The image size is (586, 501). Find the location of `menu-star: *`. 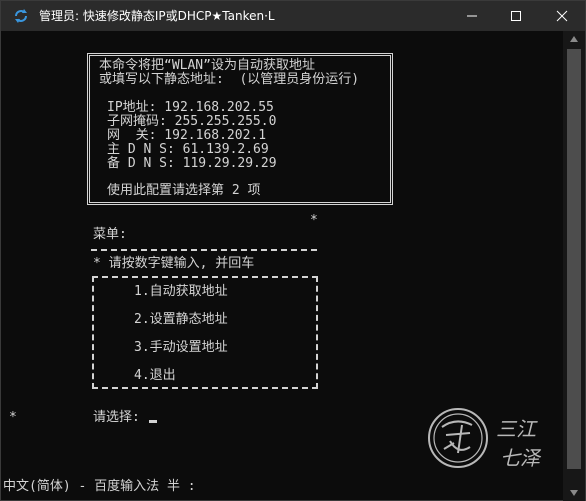

menu-star: * is located at coordinates (314, 220).